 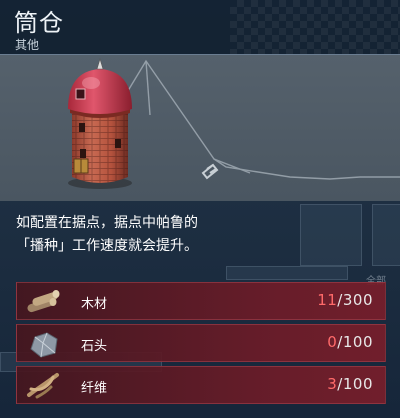 What do you see at coordinates (200, 27) in the screenshot?
I see `item-header: 筒仓 其他` at bounding box center [200, 27].